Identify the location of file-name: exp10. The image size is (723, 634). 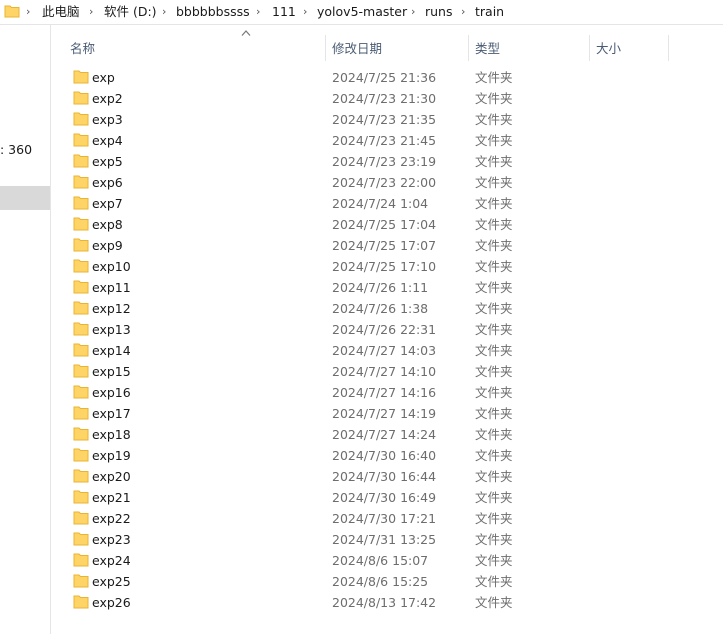
(111, 266).